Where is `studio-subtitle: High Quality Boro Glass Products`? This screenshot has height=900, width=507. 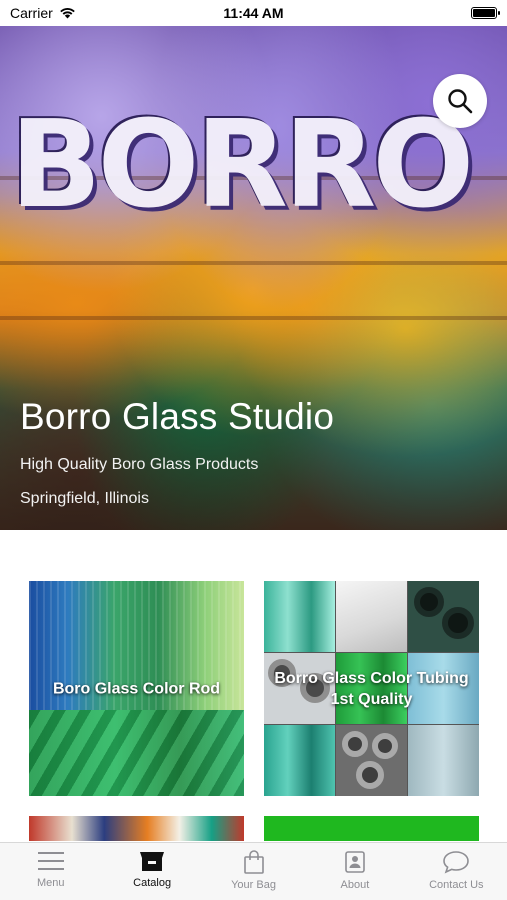
studio-subtitle: High Quality Boro Glass Products is located at coordinates (139, 464).